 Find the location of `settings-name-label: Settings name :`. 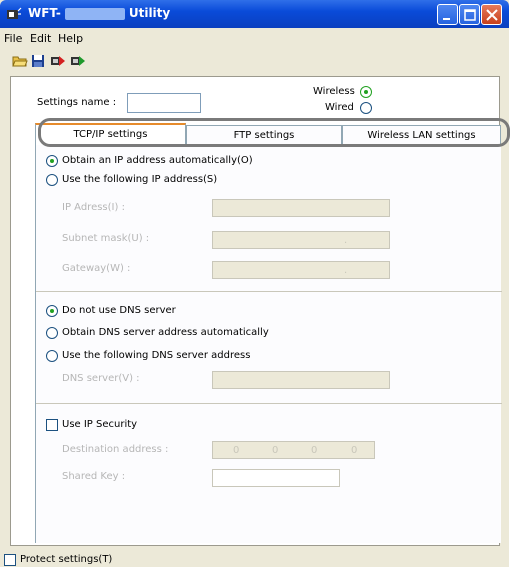

settings-name-label: Settings name : is located at coordinates (77, 102).